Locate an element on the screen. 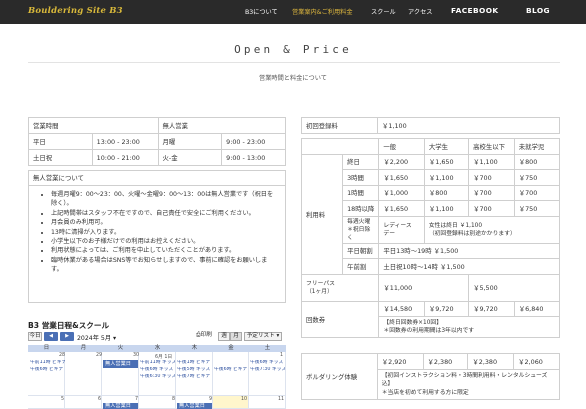 This screenshot has height=409, width=586. table-cell: ￥1,000 is located at coordinates (401, 192).